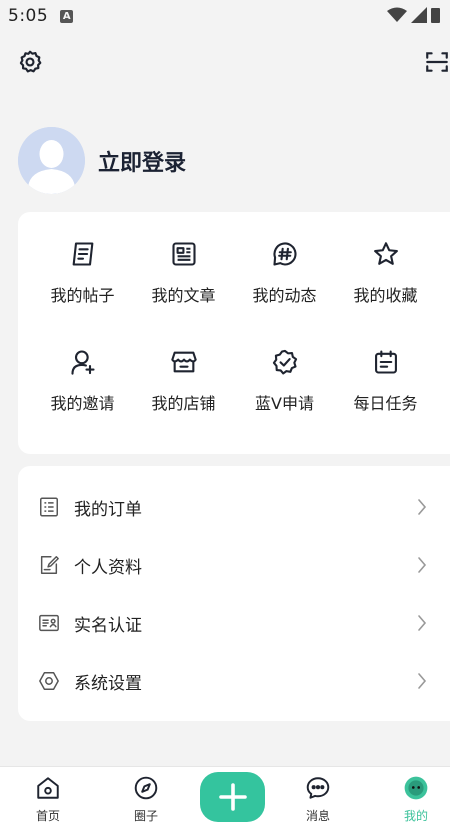 This screenshot has height=829, width=450. I want to click on login-link: 立即登录, so click(142, 161).